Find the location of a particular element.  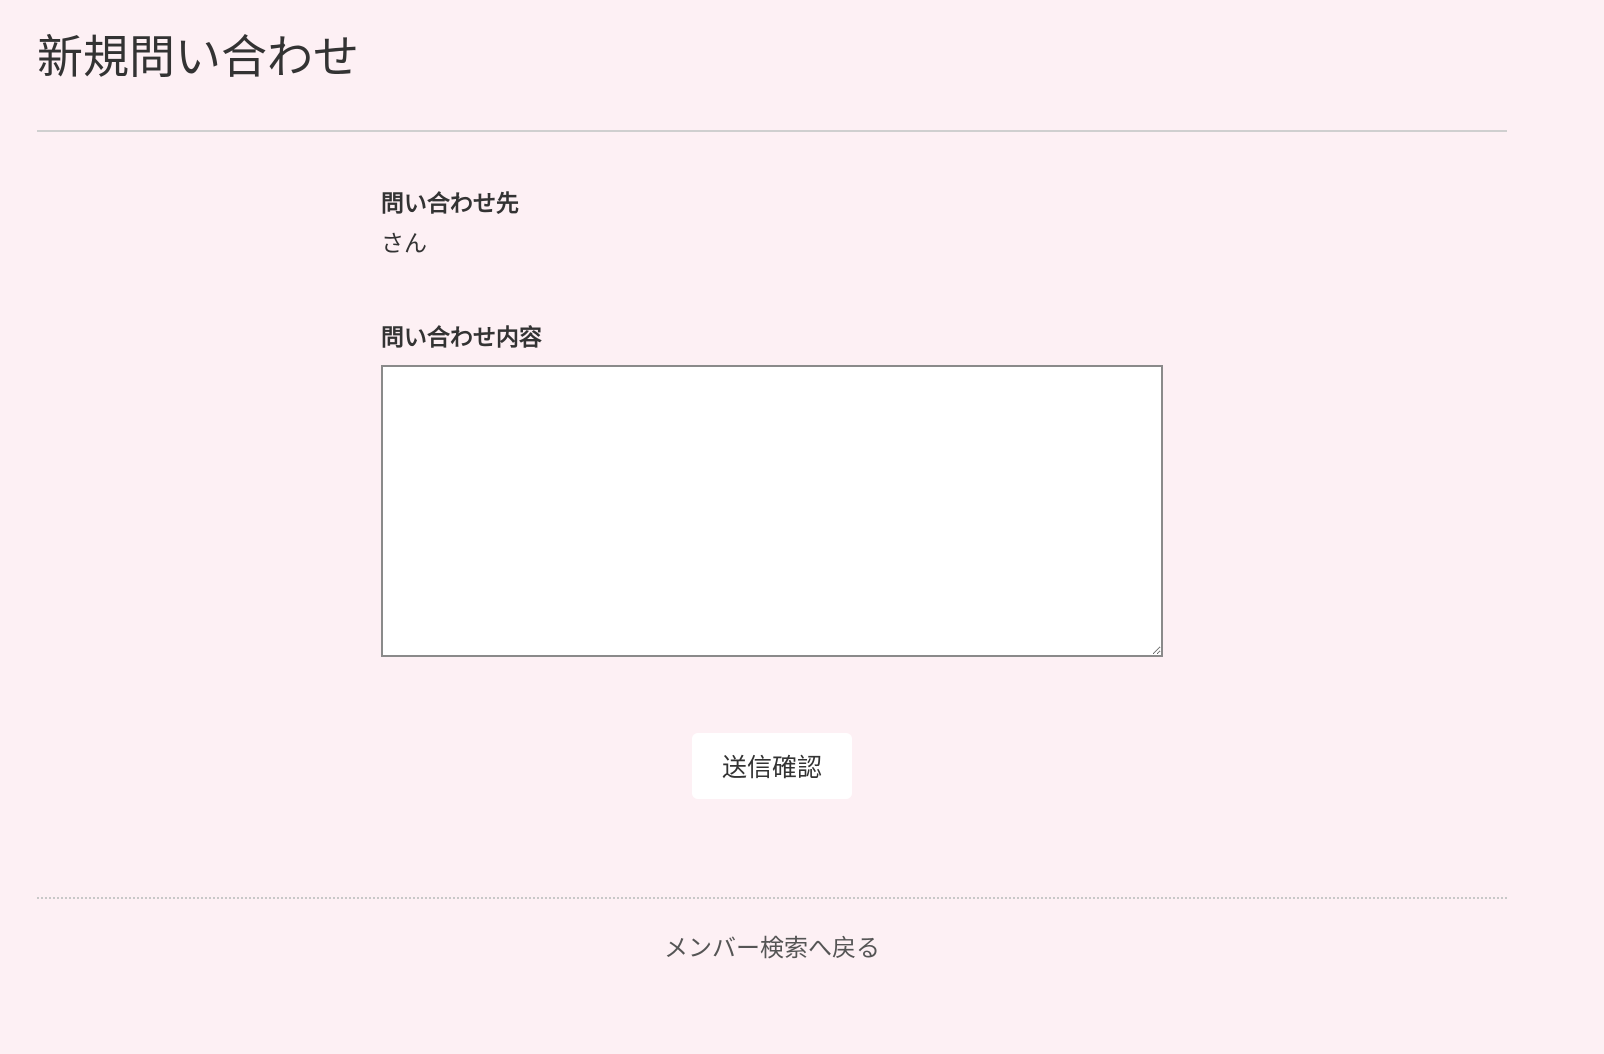

submit-confirm-button: 送信確認 is located at coordinates (772, 766).